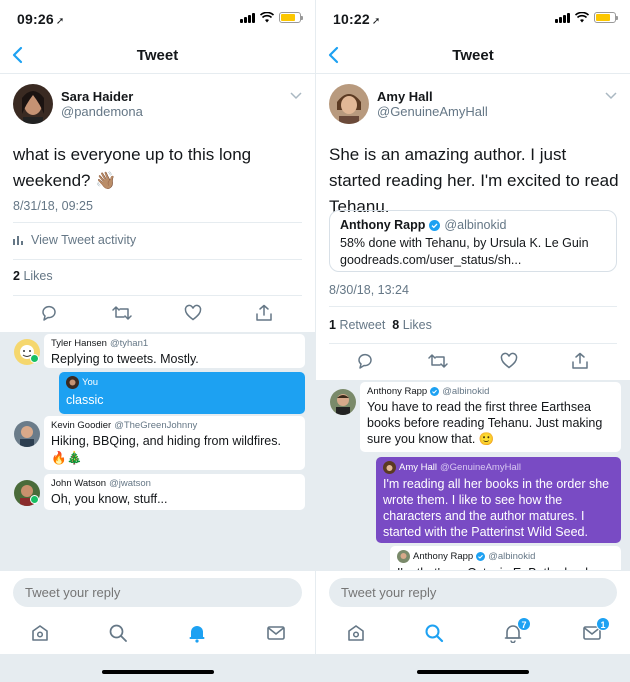  I want to click on bar-chart-icon, so click(18, 240).